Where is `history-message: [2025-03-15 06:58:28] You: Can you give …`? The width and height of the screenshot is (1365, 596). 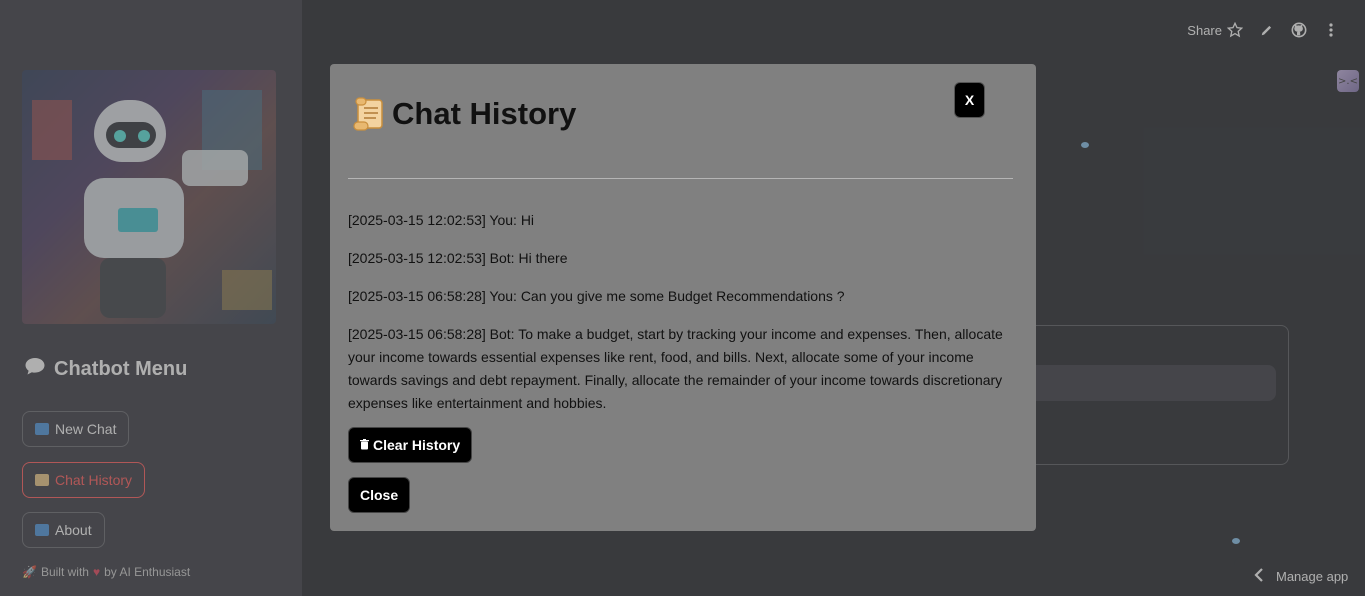 history-message: [2025-03-15 06:58:28] You: Can you give … is located at coordinates (596, 296).